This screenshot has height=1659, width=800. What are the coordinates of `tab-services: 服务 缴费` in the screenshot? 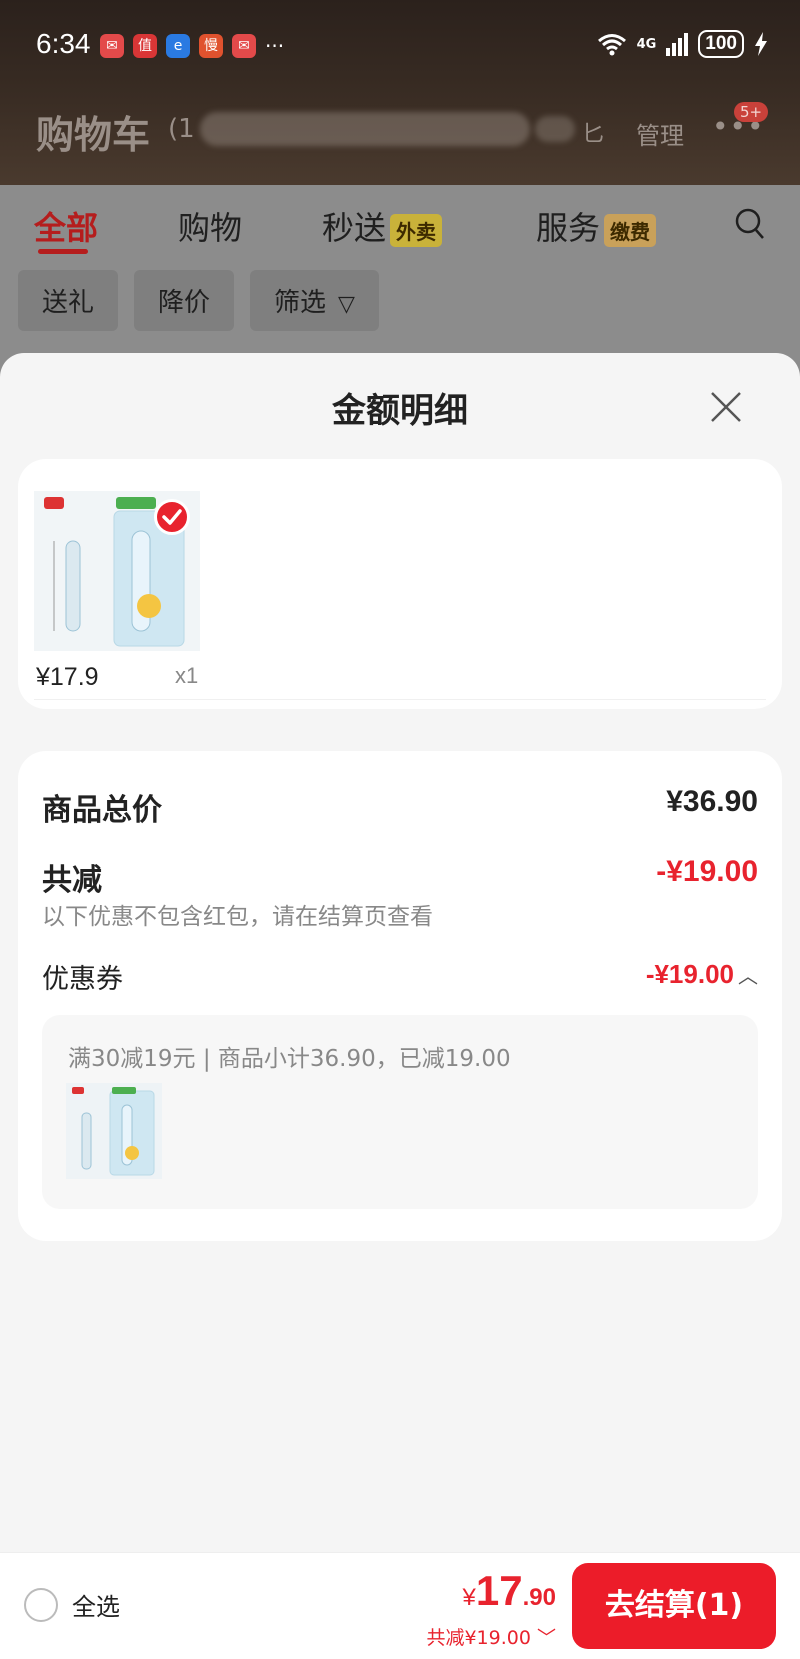 It's located at (596, 226).